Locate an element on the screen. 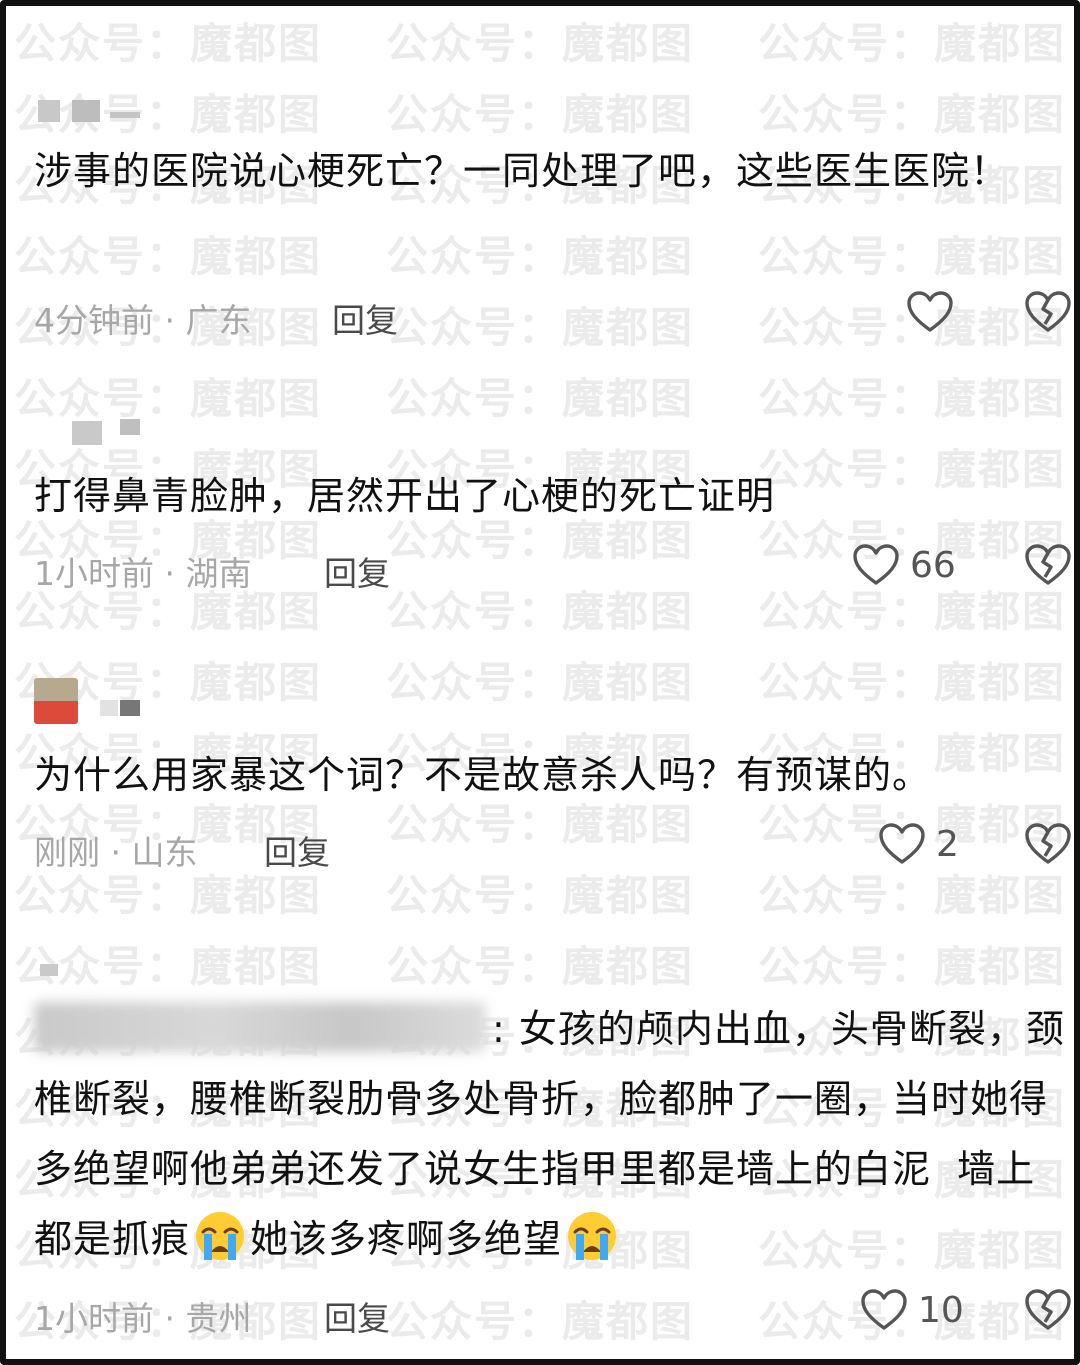  comment-time: 4分钟前 is located at coordinates (94, 320).